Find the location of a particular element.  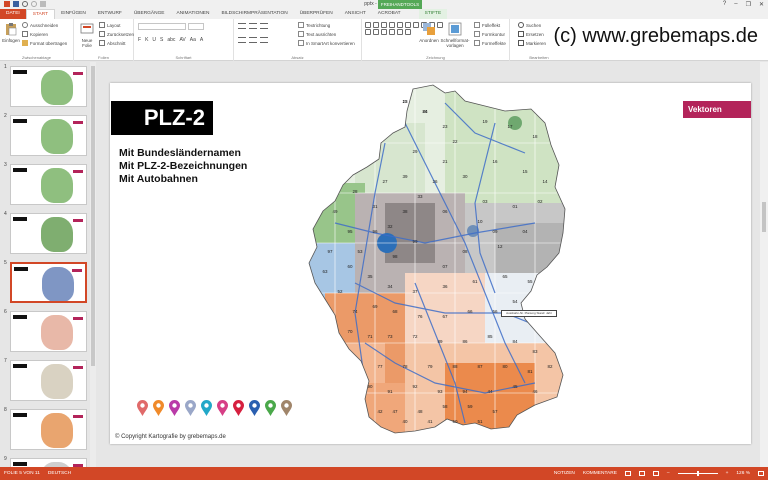

font-format-button: Aa is located at coordinates (193, 40).